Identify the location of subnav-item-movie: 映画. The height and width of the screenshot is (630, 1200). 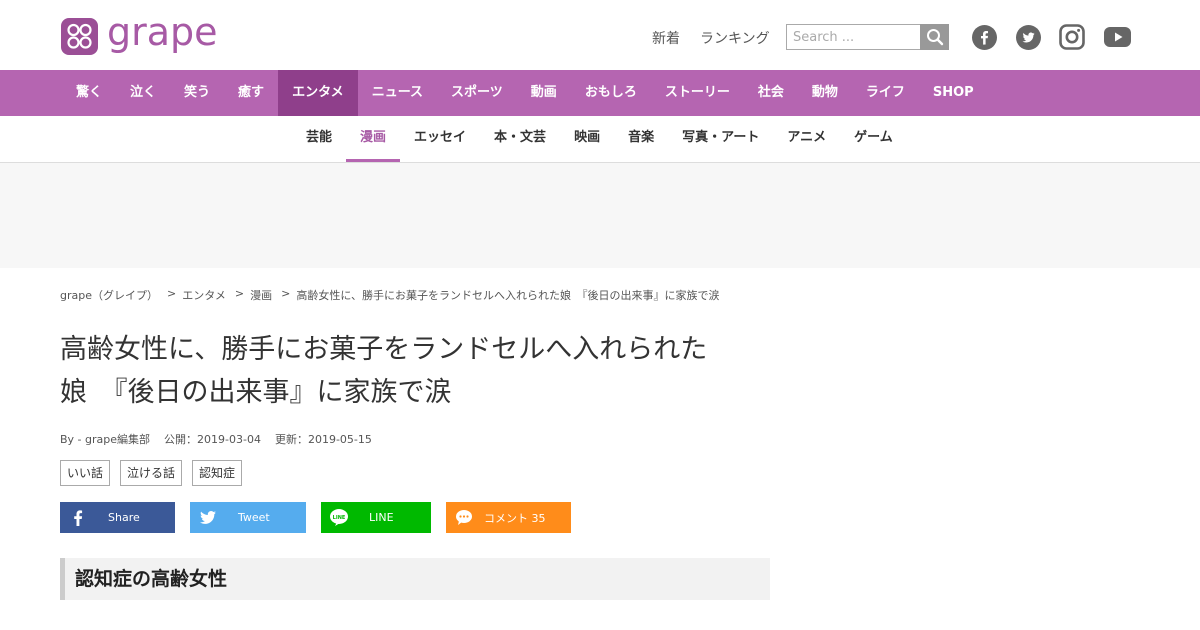
(587, 139).